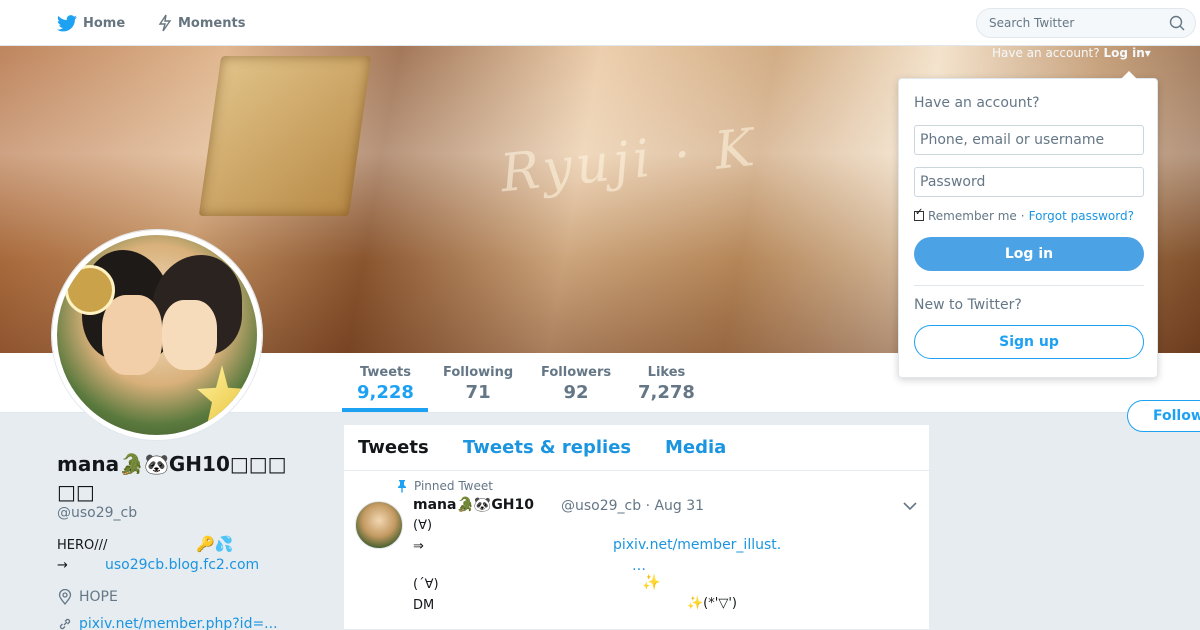 The width and height of the screenshot is (1200, 630). I want to click on timeline-tabs: Tweets Tweets & replies Media, so click(636, 448).